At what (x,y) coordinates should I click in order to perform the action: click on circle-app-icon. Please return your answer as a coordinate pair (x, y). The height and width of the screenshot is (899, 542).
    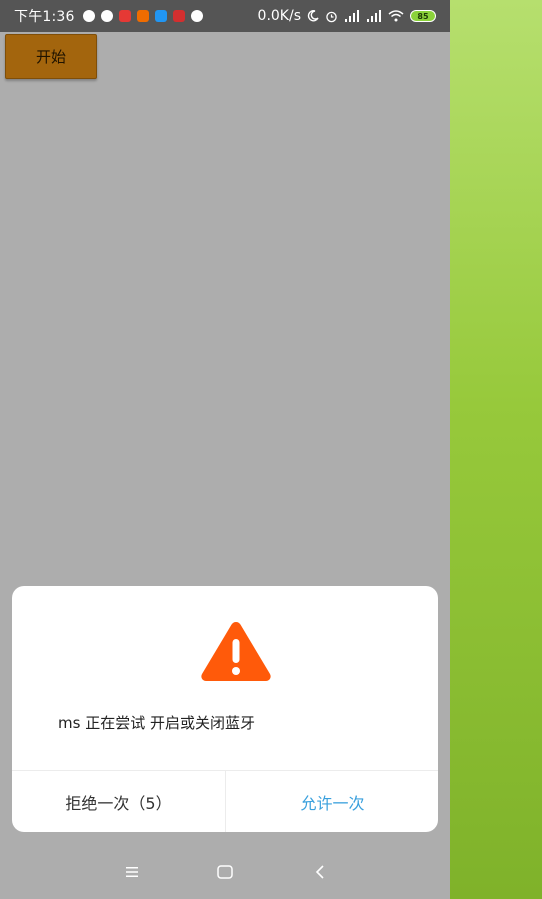
    Looking at the image, I should click on (196, 16).